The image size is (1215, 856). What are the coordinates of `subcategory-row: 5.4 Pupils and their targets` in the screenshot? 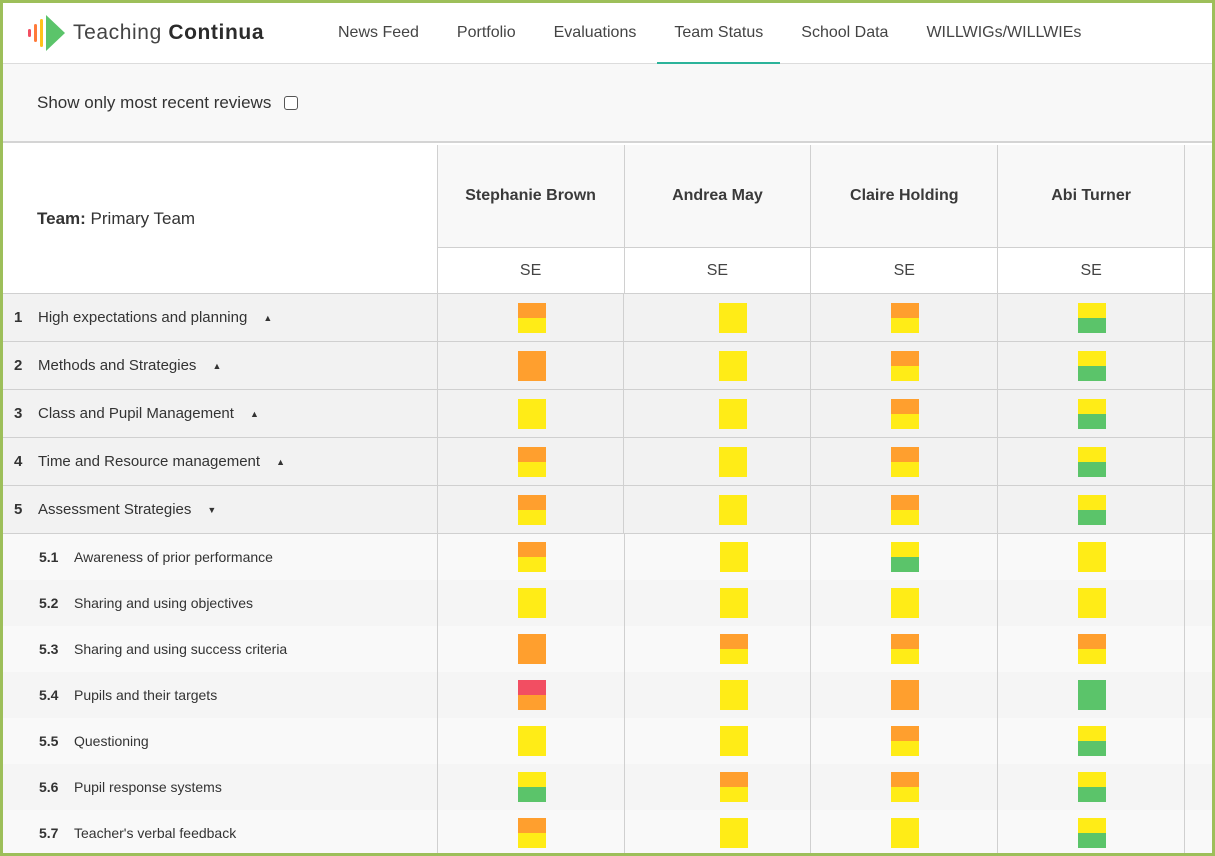 It's located at (607, 695).